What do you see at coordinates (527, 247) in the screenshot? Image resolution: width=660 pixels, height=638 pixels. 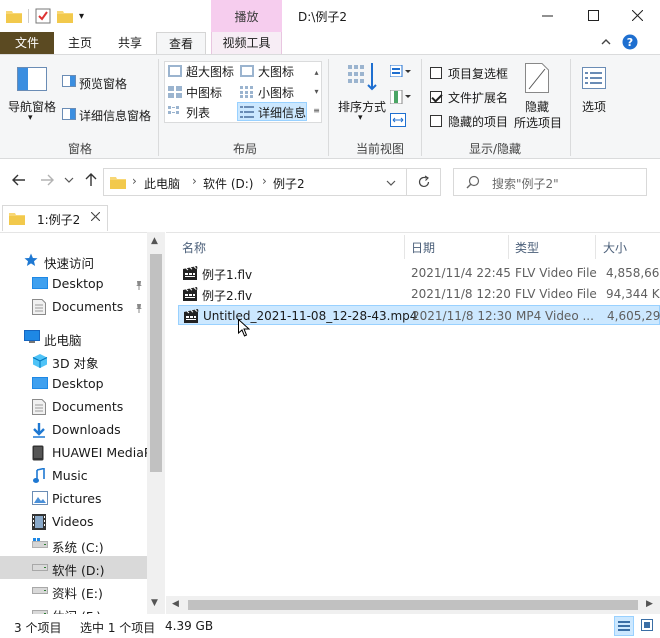 I see `column-header-type: 类型` at bounding box center [527, 247].